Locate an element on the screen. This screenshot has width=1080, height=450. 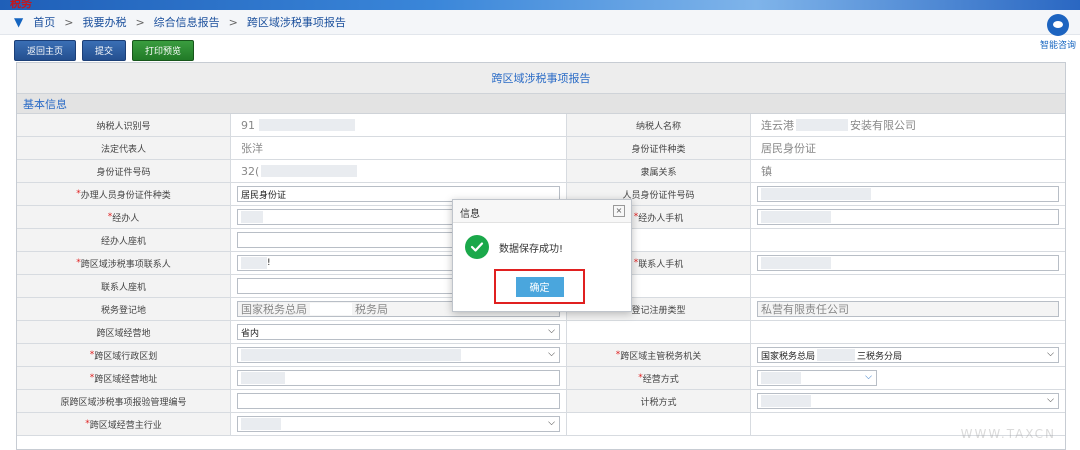
main-industry-label: 跨区域经营主行业 is located at coordinates (125, 425).